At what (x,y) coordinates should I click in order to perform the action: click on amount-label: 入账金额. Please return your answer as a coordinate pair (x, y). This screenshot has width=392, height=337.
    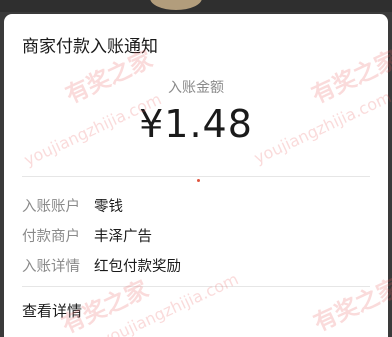
    Looking at the image, I should click on (196, 88).